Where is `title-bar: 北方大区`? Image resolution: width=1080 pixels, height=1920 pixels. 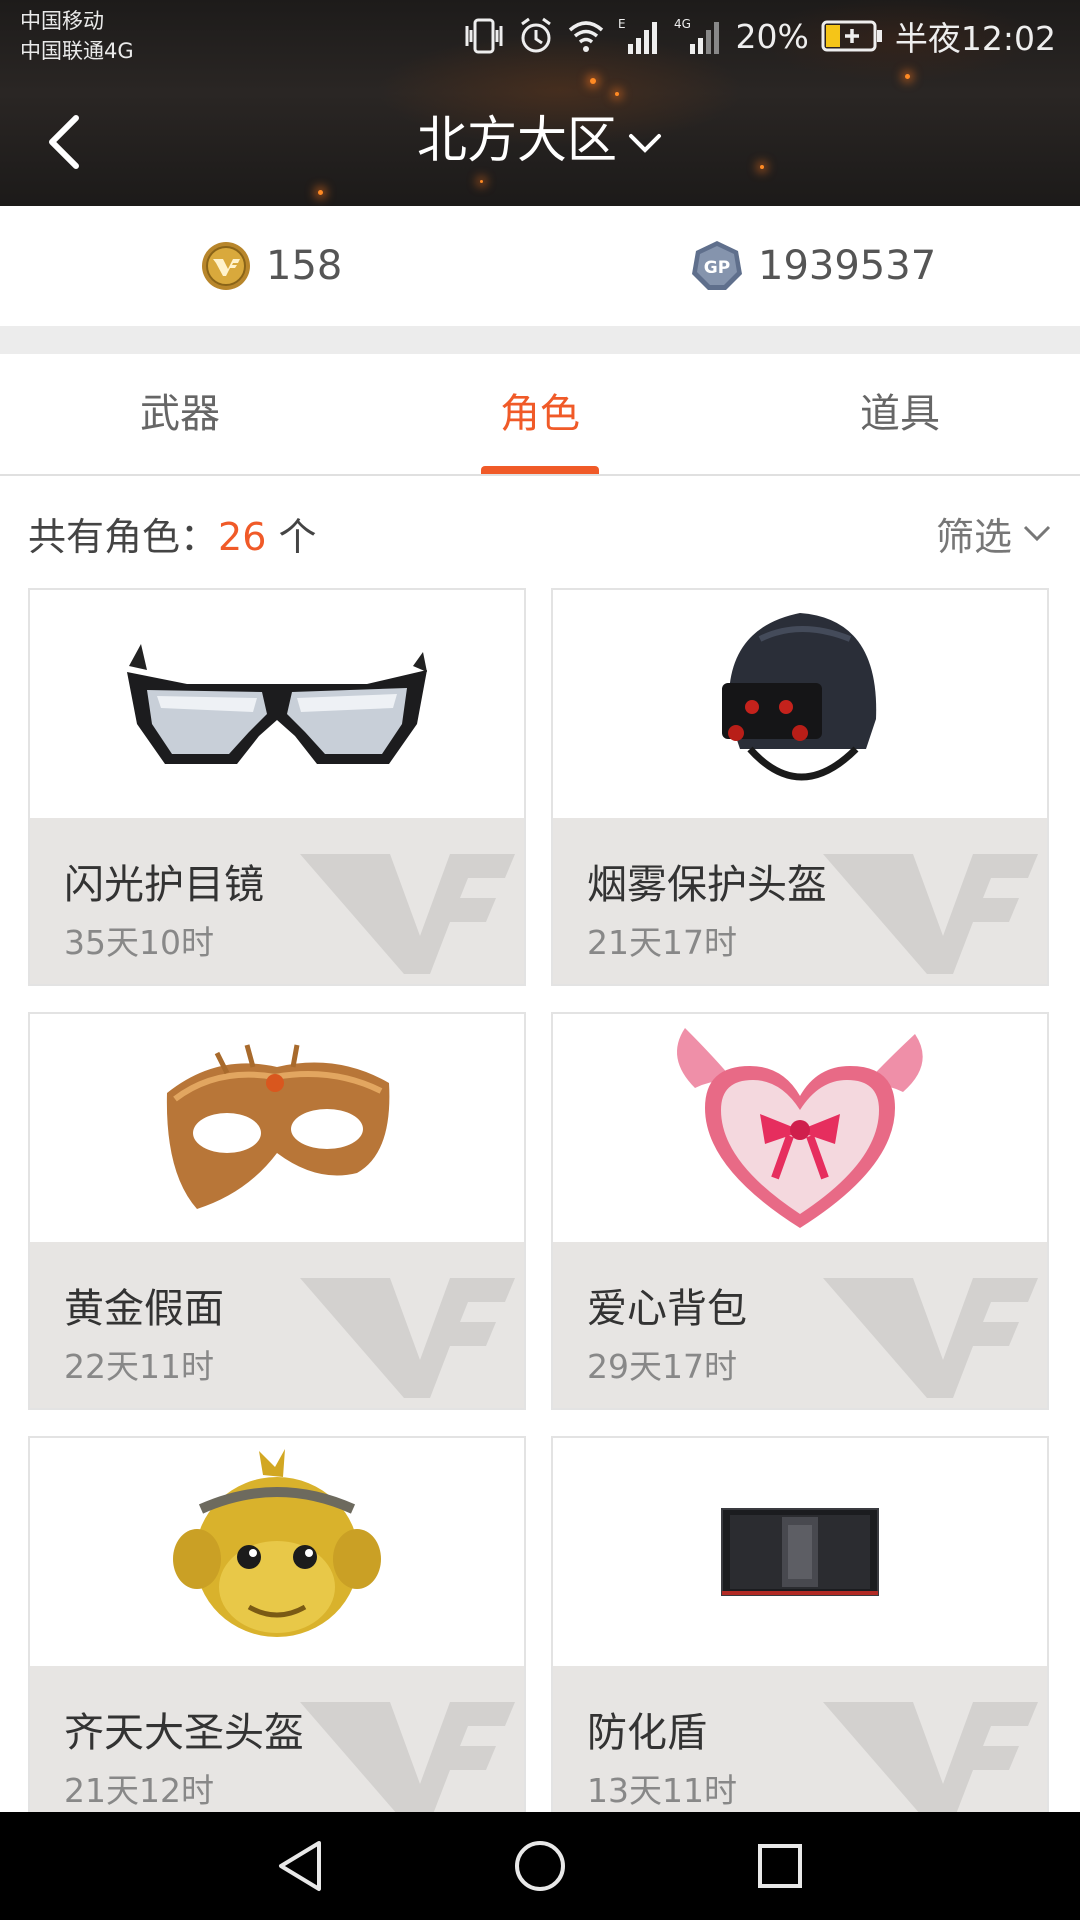
title-bar: 北方大区 is located at coordinates (540, 139).